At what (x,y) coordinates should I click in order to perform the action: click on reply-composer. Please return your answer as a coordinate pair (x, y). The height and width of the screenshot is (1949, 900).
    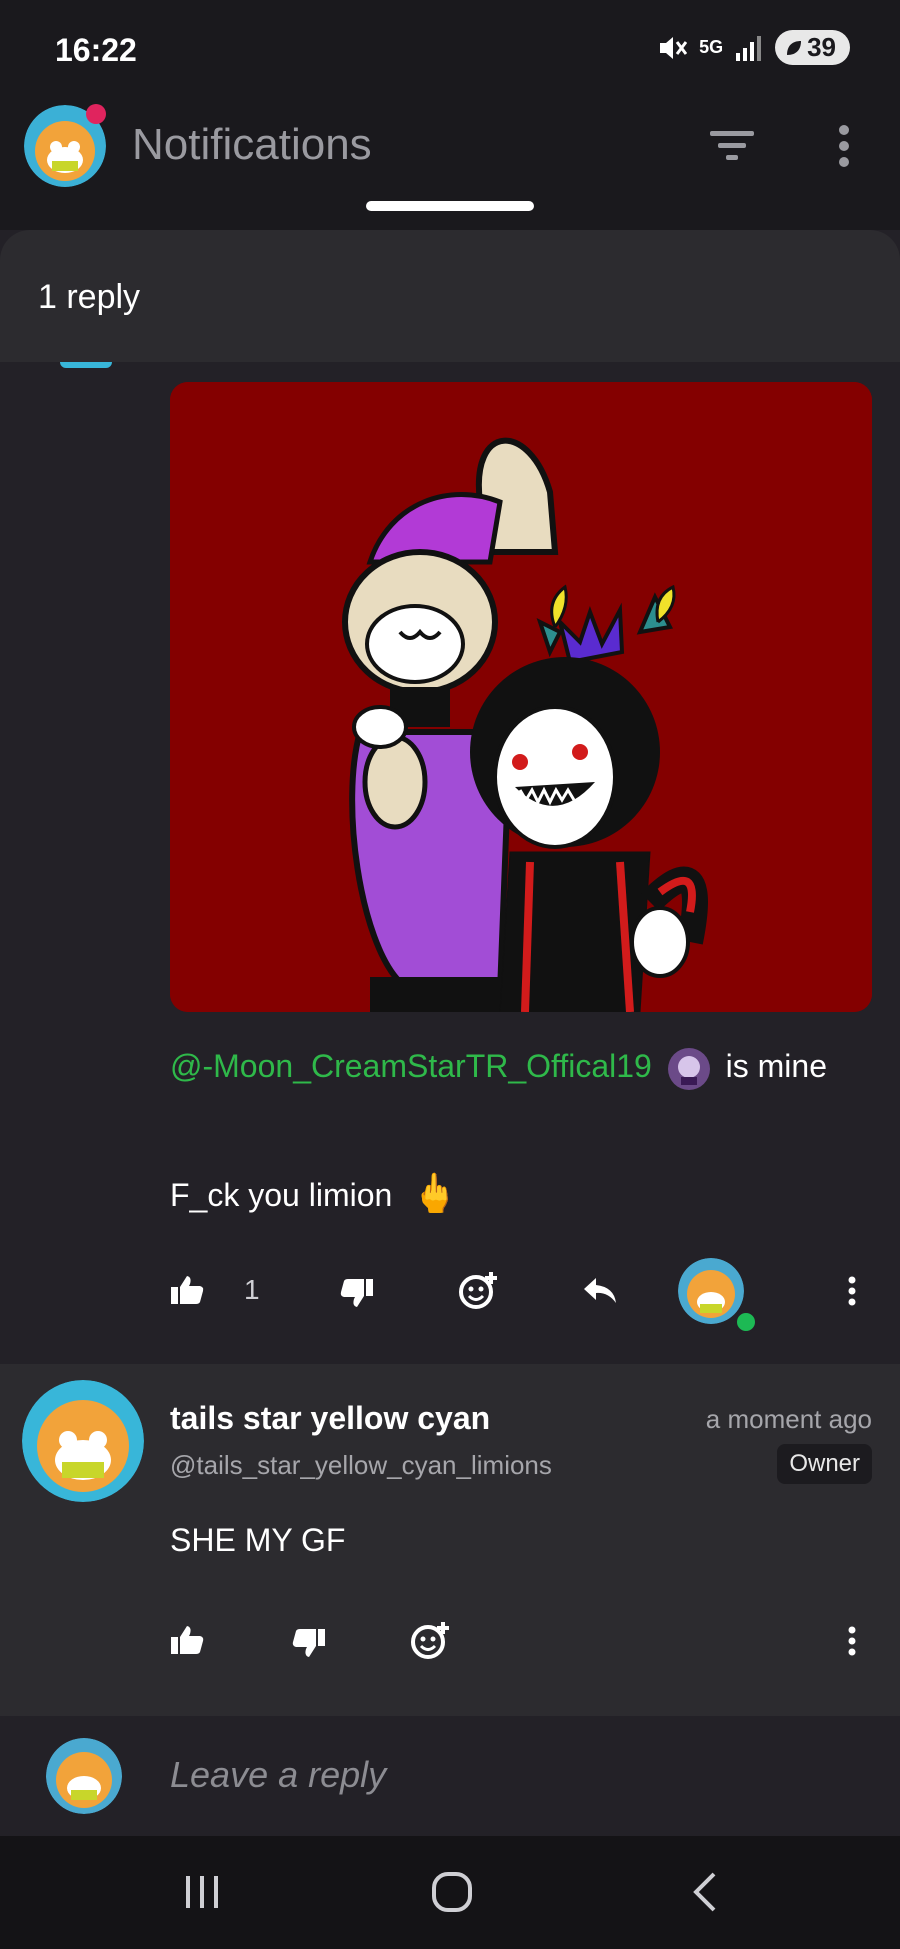
    Looking at the image, I should click on (450, 1776).